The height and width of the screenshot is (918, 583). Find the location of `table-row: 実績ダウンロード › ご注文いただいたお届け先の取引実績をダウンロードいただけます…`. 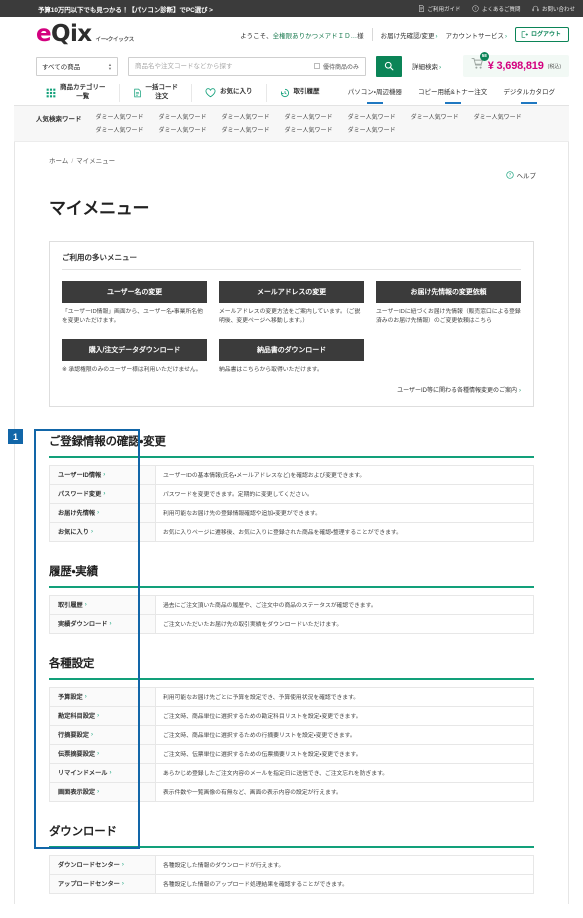

table-row: 実績ダウンロード › ご注文いただいたお届け先の取引実績をダウンロードいただけます… is located at coordinates (291, 624).